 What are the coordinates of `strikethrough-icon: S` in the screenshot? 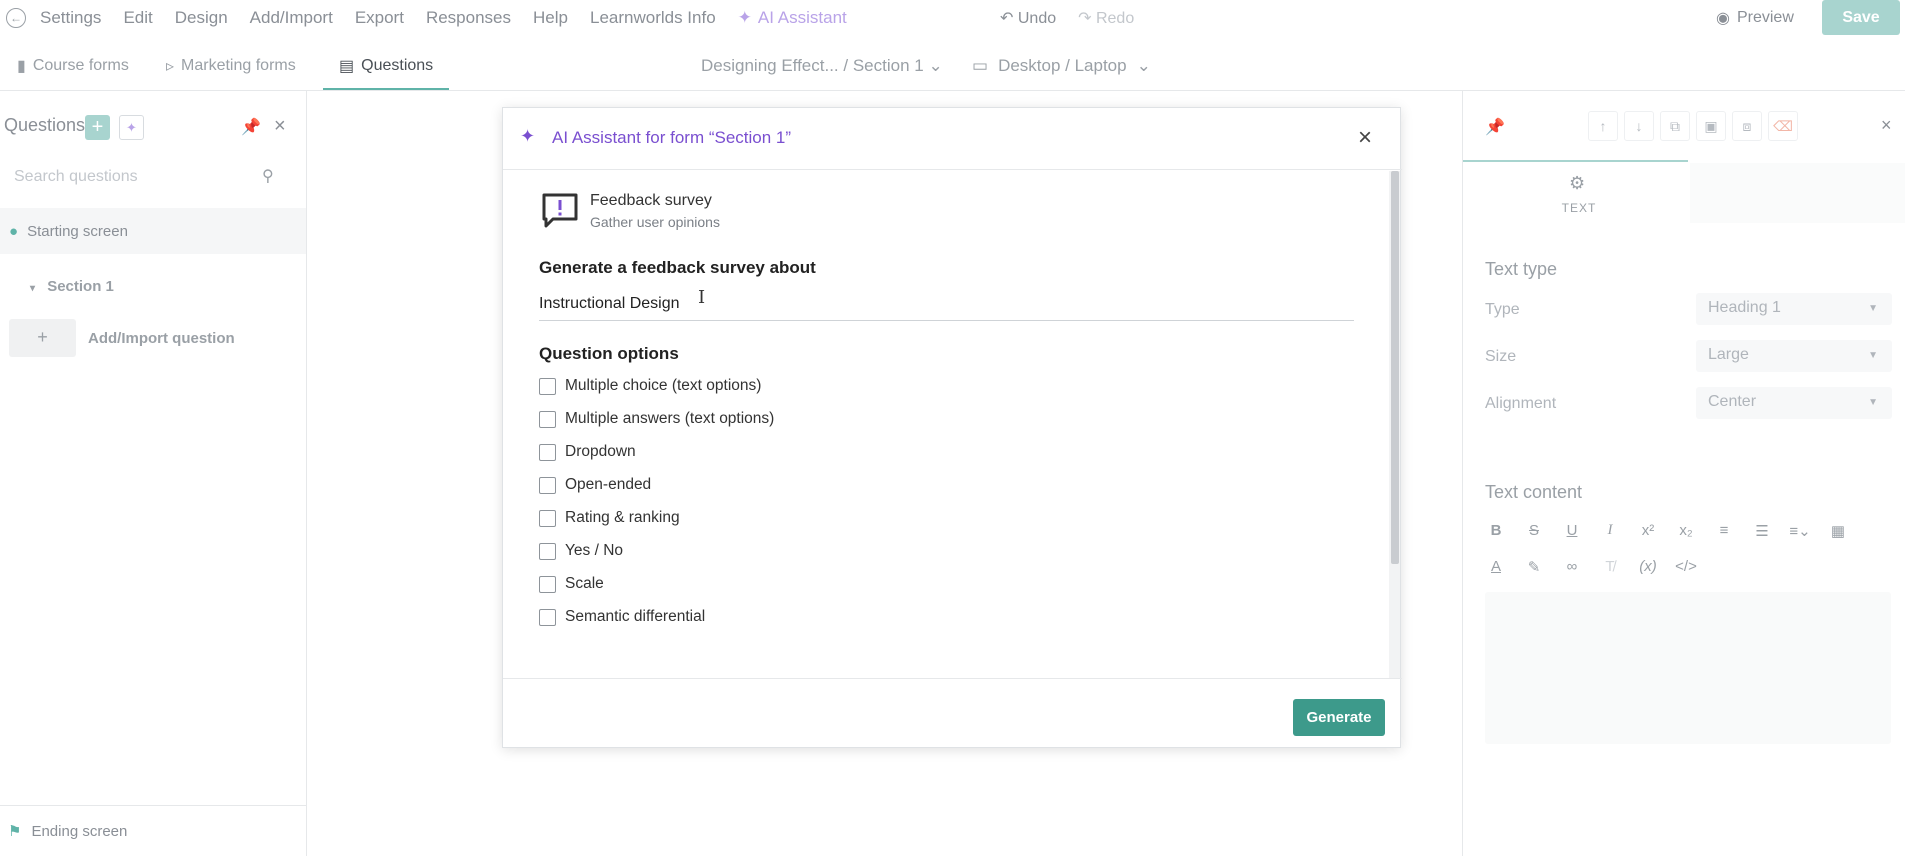 It's located at (1534, 531).